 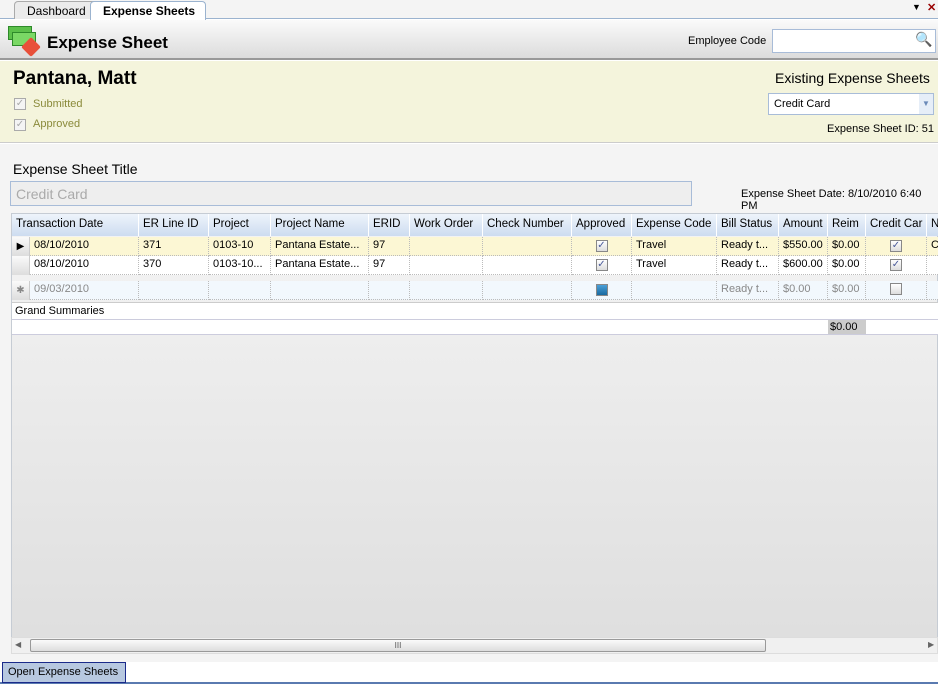 I want to click on chevron-down-icon: ▼, so click(x=926, y=104).